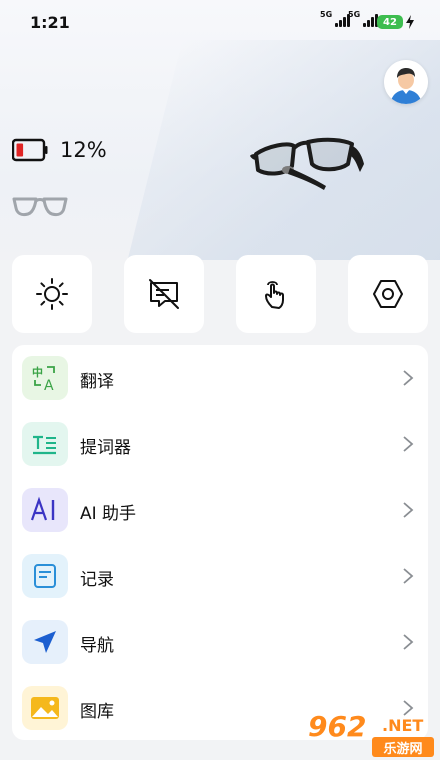 The width and height of the screenshot is (440, 760). I want to click on user-avatar-button, so click(406, 82).